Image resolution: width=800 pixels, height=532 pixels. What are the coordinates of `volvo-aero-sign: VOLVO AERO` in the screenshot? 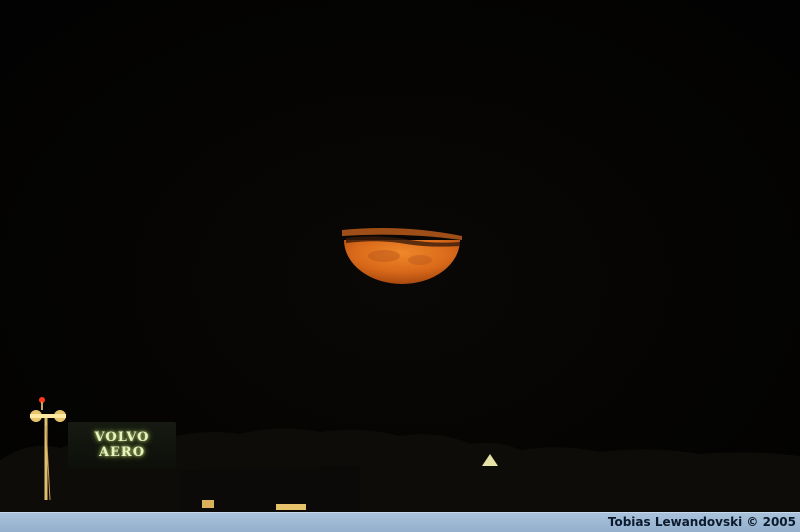 It's located at (122, 445).